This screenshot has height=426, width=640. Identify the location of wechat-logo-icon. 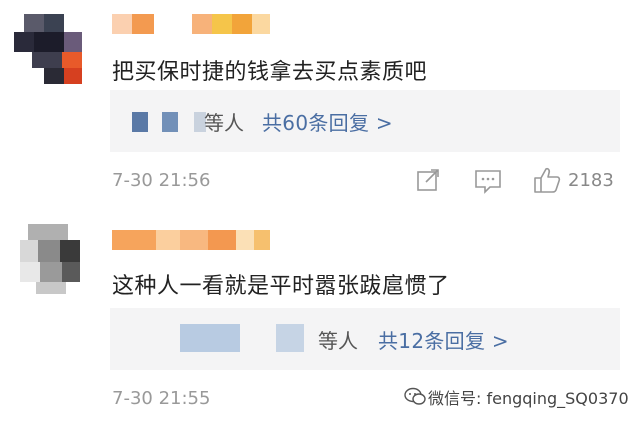
(415, 399).